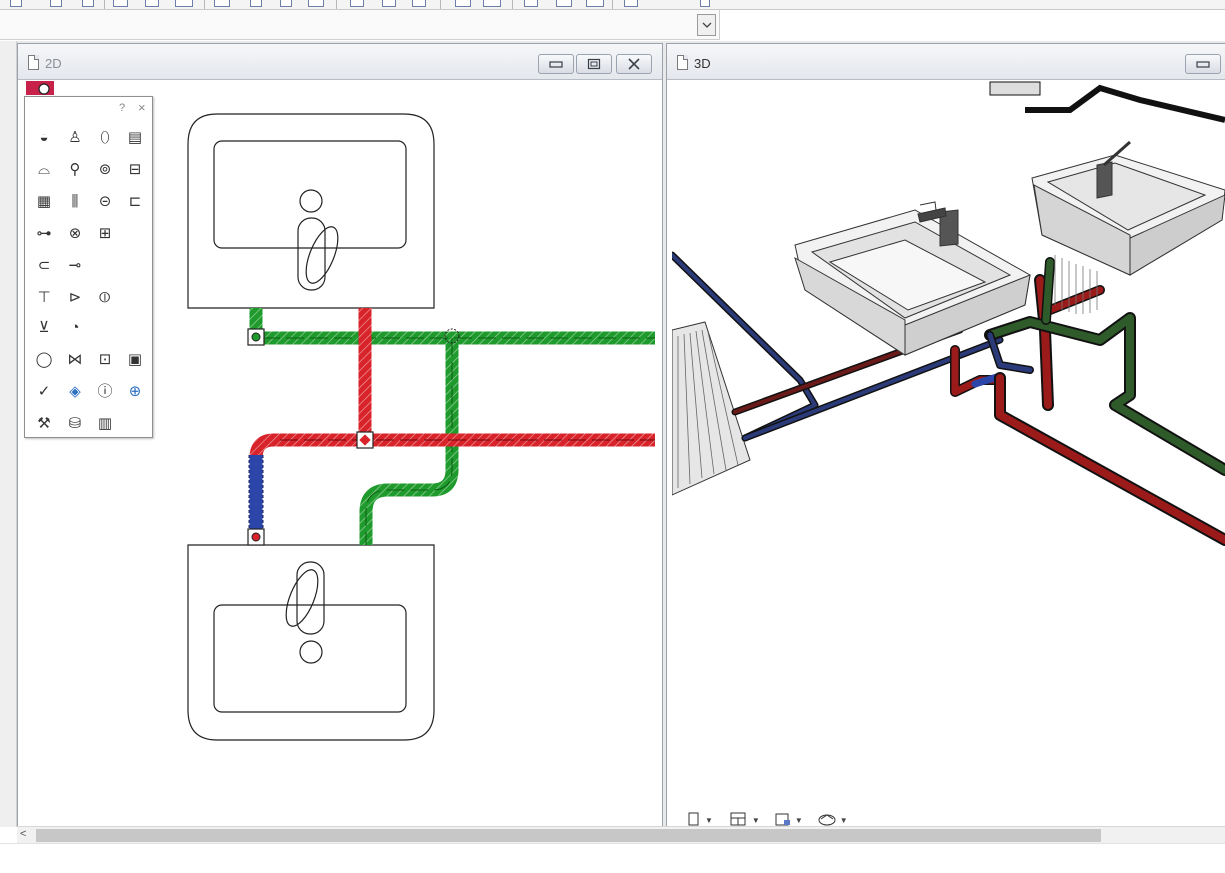  Describe the element at coordinates (53, 63) in the screenshot. I see `window-2d-title: 2D` at that location.